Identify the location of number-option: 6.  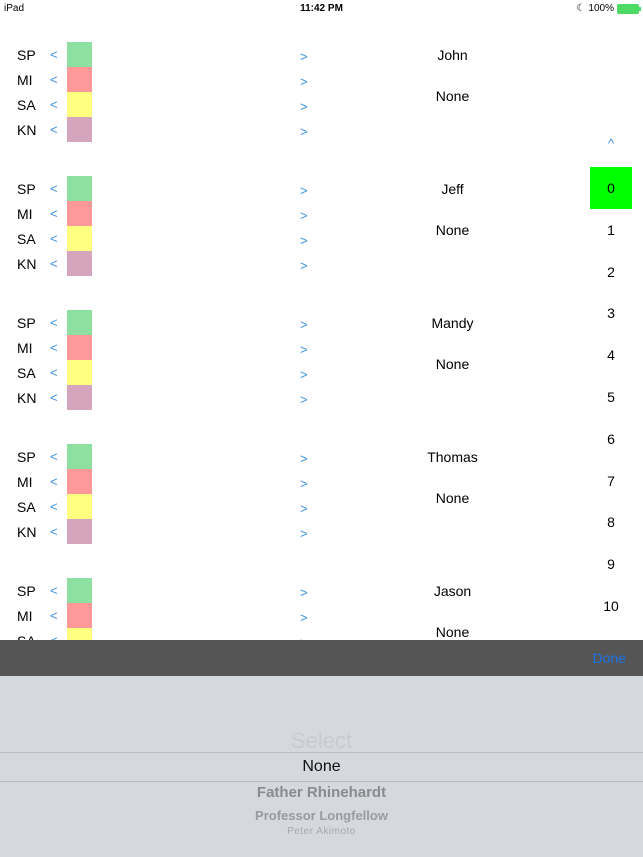
(611, 439).